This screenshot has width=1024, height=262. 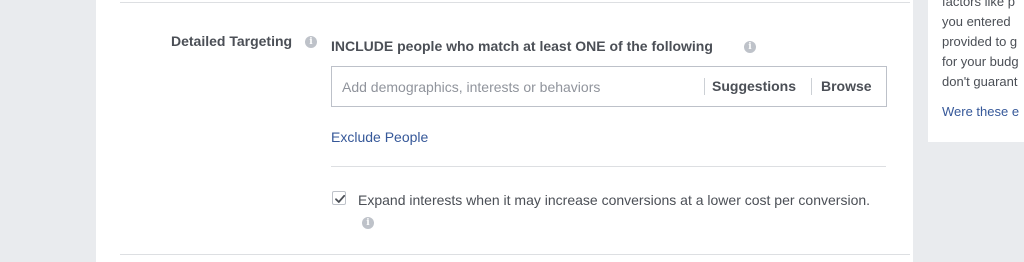 I want to click on side-panel-link: Were these e, so click(x=980, y=111).